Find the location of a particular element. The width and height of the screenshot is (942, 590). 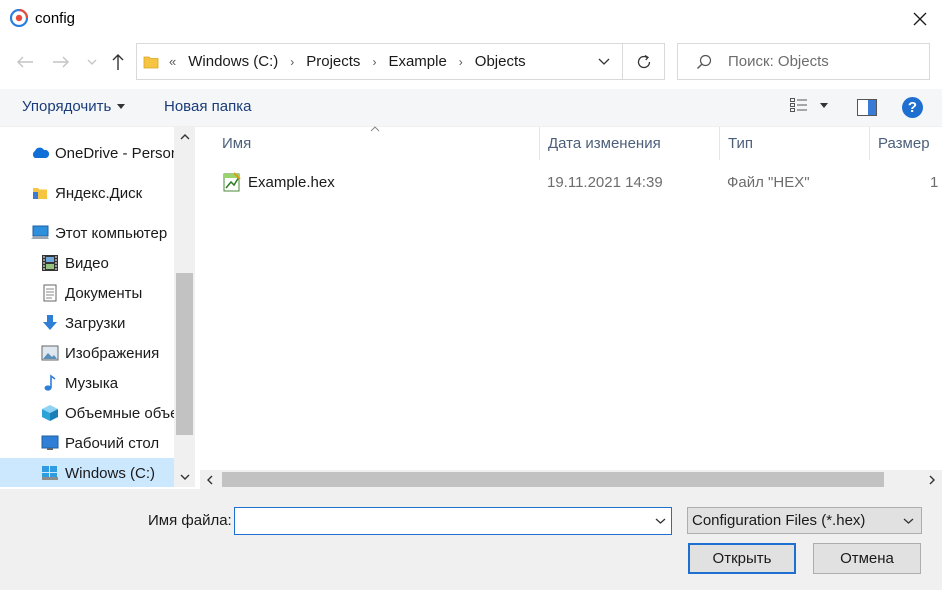

file-row-date: 19.11.2021 14:39 is located at coordinates (605, 182).